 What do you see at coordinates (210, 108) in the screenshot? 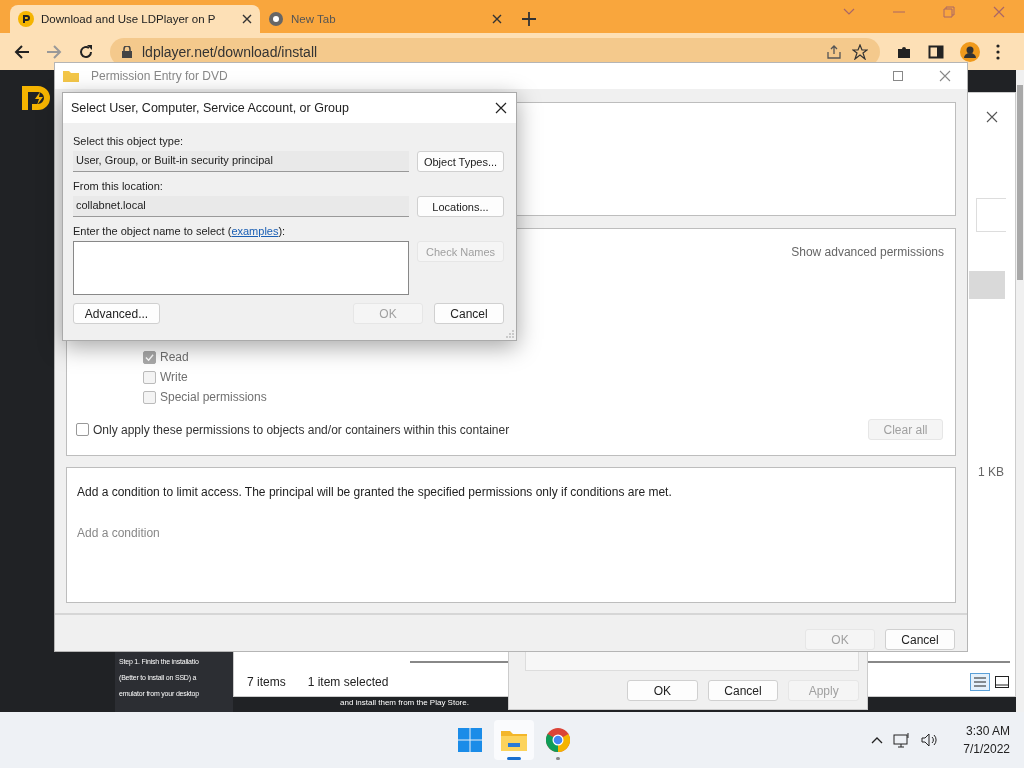
I see `dialog-title: Select User, Computer, Service Account, or Group` at bounding box center [210, 108].